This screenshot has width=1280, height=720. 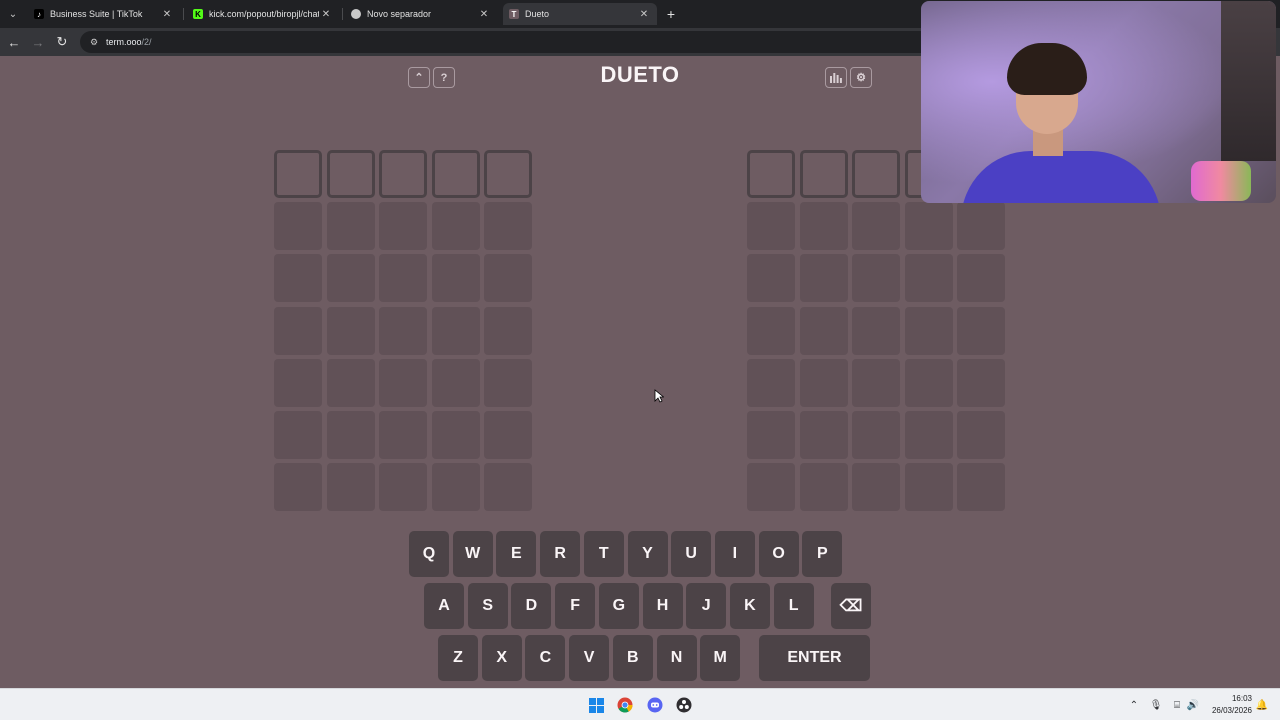 What do you see at coordinates (263, 14) in the screenshot?
I see `tab-kick-chat: K kick.com/popout/biropjl/chat ✕` at bounding box center [263, 14].